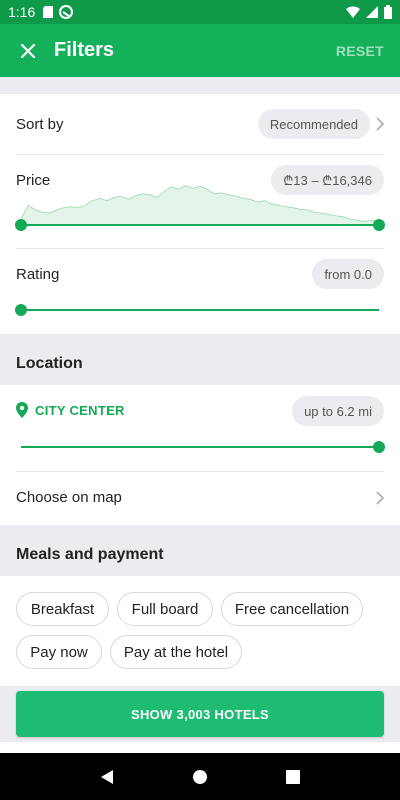 The height and width of the screenshot is (800, 400). Describe the element at coordinates (360, 51) in the screenshot. I see `reset-button: RESET` at that location.